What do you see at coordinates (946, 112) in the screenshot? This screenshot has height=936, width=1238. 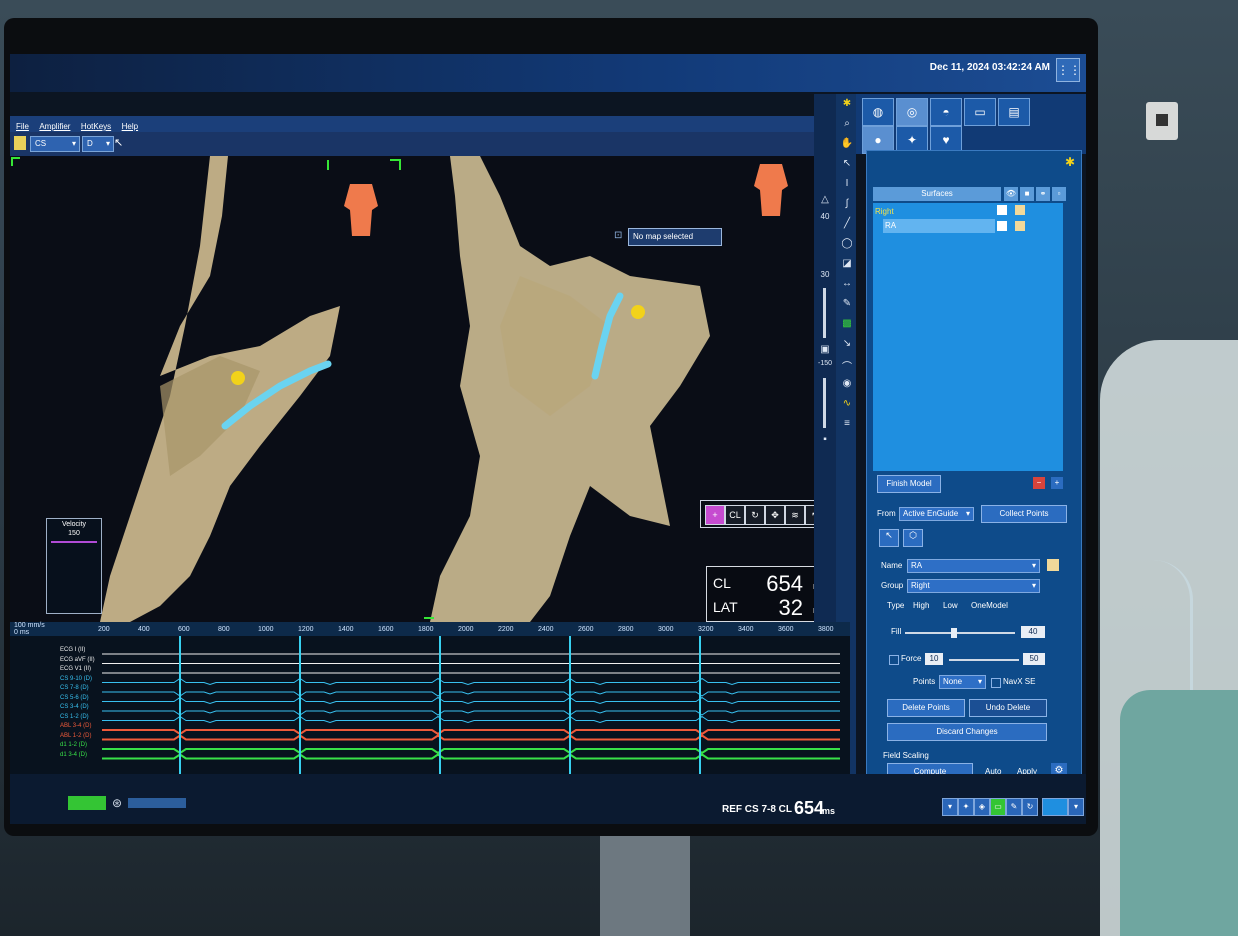 I see `tab-map-icon: ◓` at bounding box center [946, 112].